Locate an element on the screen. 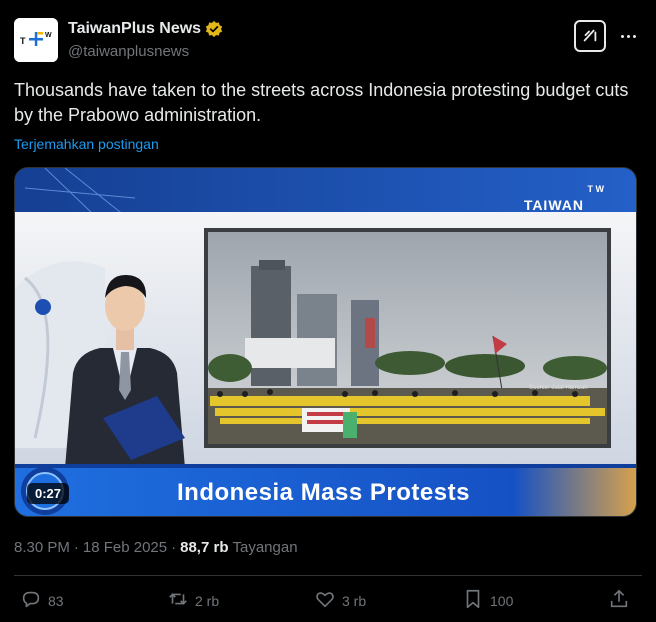  like-button: 3 rb is located at coordinates (340, 600).